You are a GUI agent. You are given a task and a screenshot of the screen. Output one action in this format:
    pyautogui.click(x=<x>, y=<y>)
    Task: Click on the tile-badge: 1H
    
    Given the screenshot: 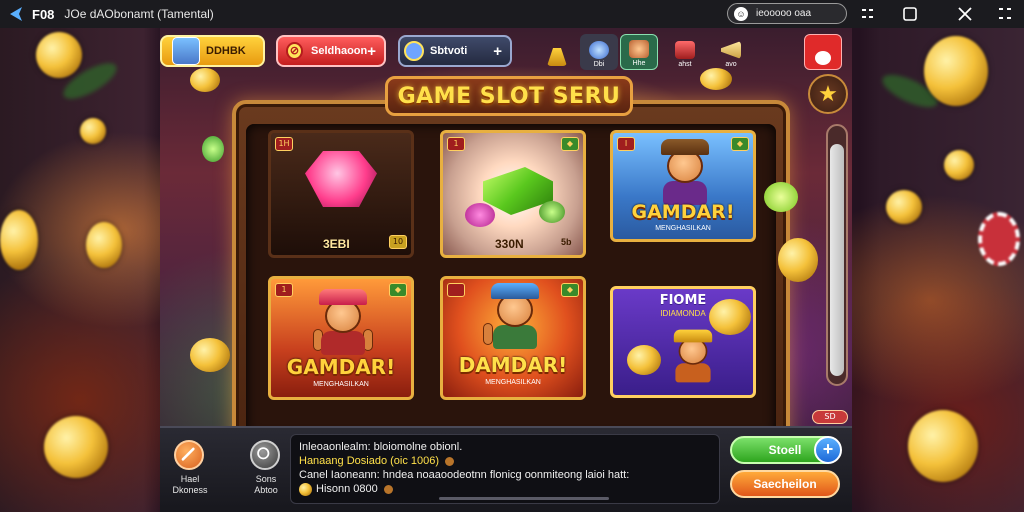 What is the action you would take?
    pyautogui.click(x=284, y=144)
    